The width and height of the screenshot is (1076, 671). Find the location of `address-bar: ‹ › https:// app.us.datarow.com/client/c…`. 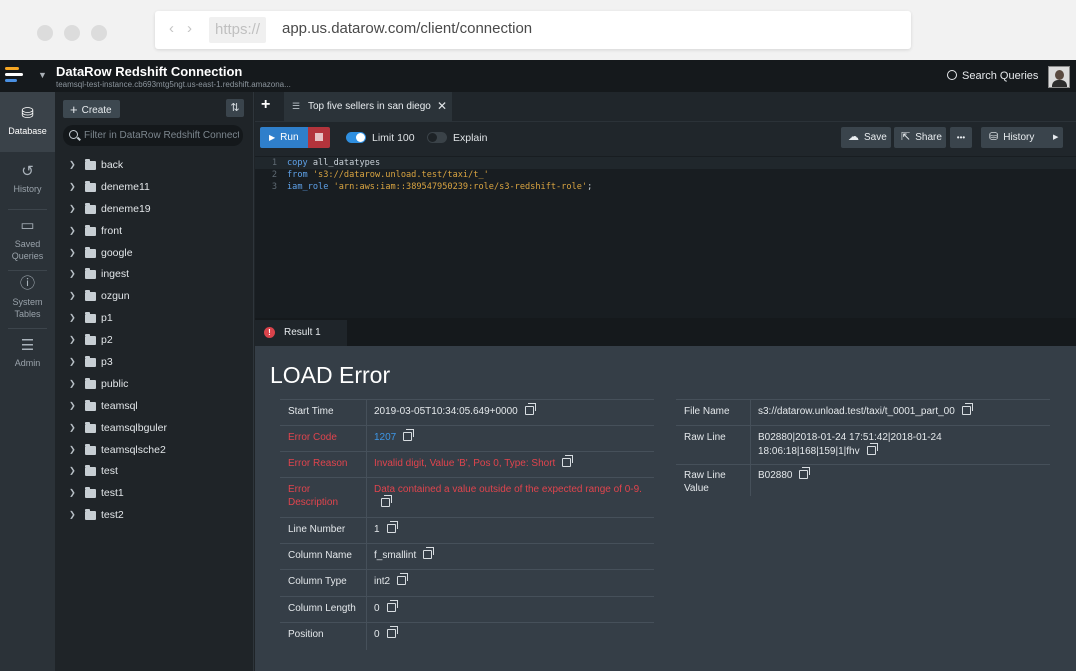

address-bar: ‹ › https:// app.us.datarow.com/client/c… is located at coordinates (533, 30).